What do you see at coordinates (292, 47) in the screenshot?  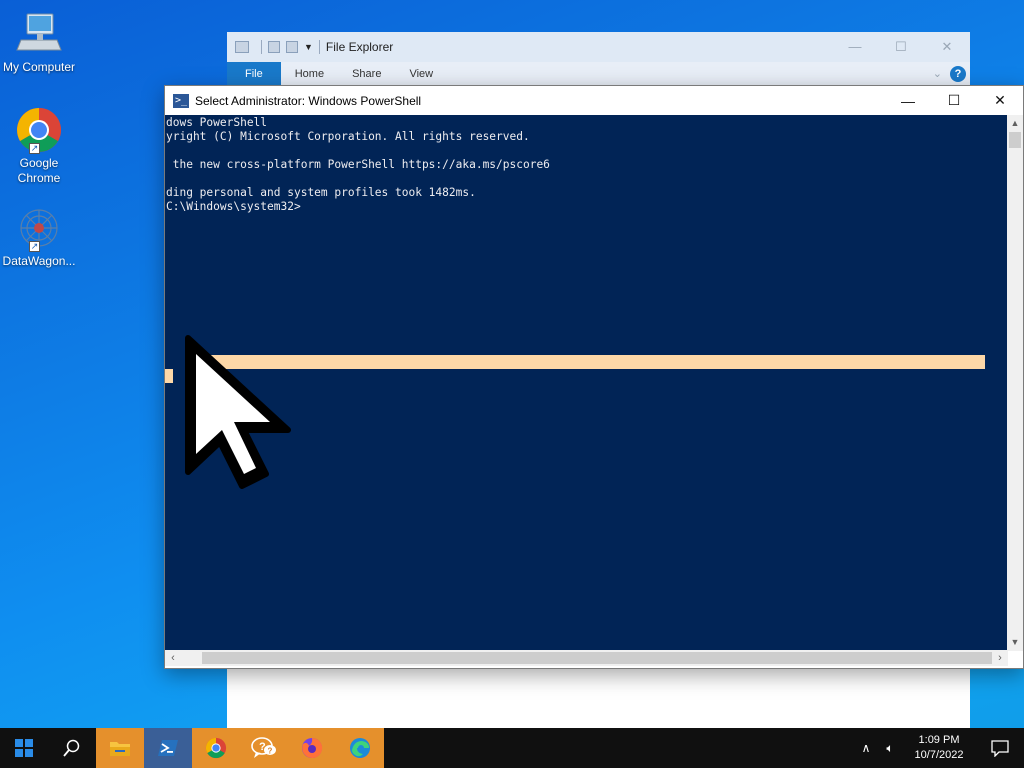 I see `new-folder-icon` at bounding box center [292, 47].